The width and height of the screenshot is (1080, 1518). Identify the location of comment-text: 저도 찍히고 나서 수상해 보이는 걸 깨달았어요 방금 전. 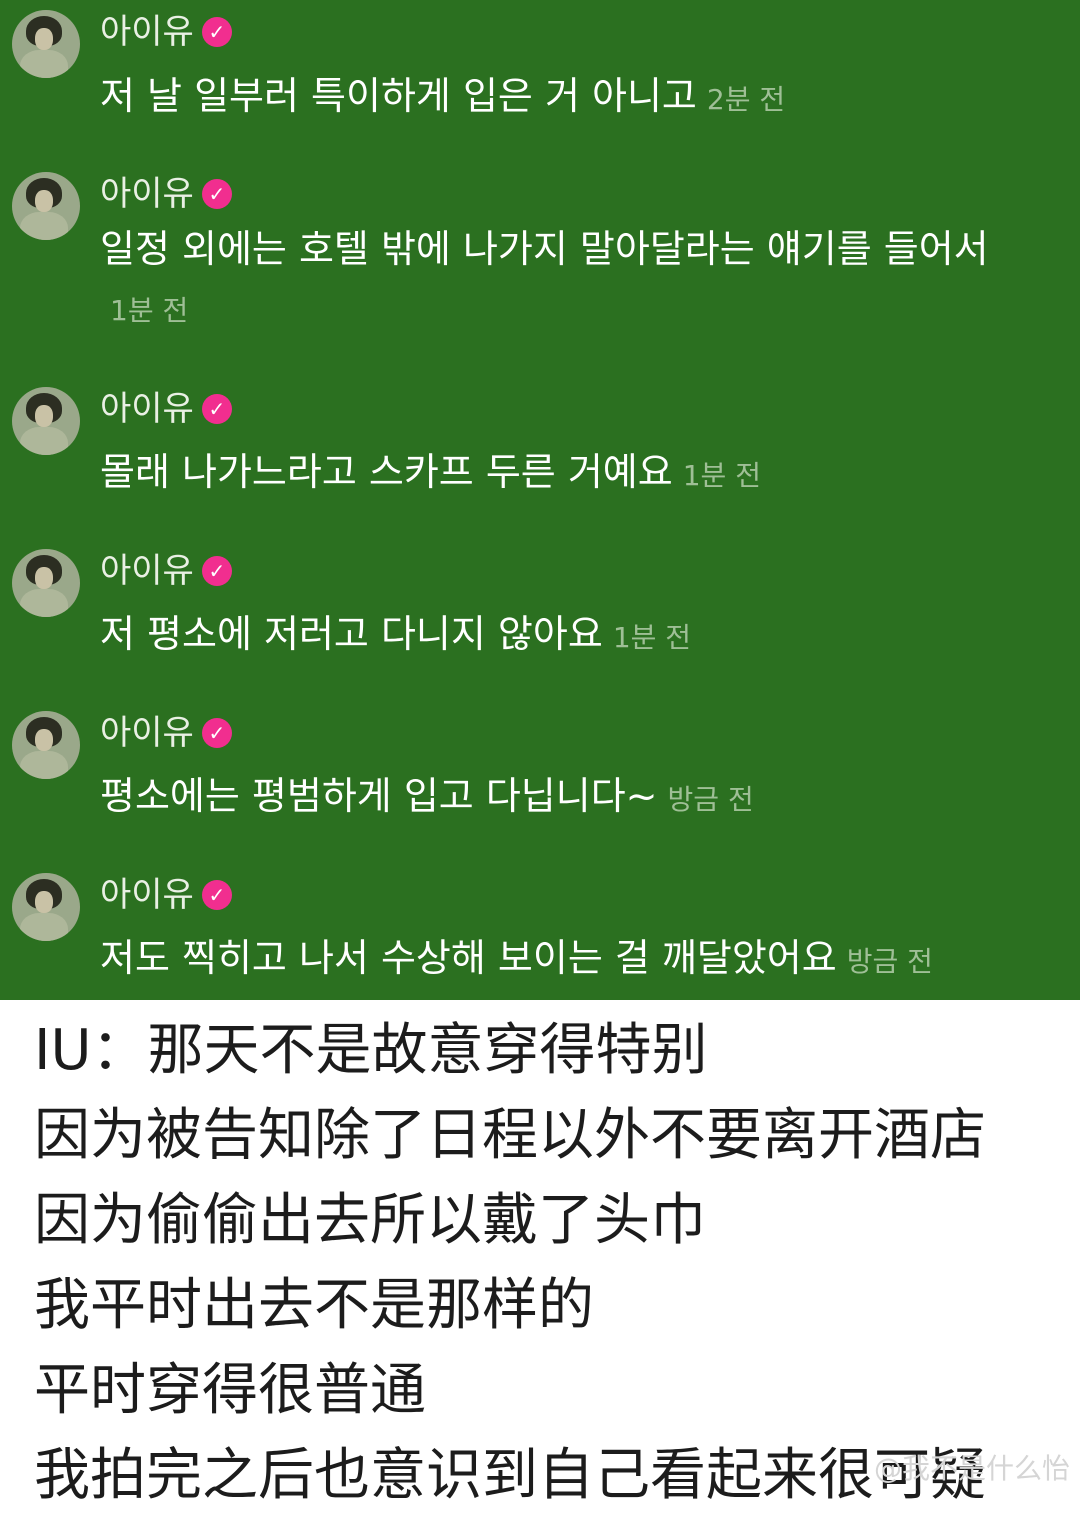
(550, 960).